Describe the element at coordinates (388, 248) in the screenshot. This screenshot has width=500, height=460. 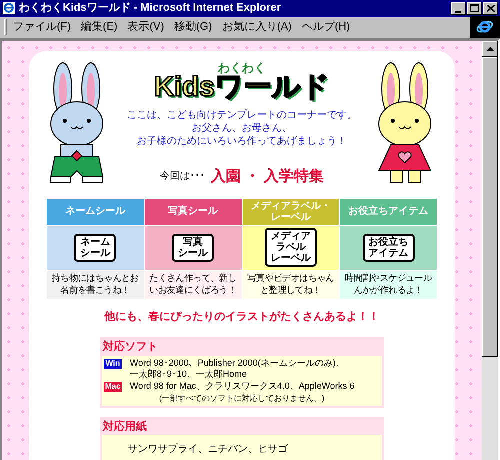
I see `category-banner: お役立ち アイテム` at that location.